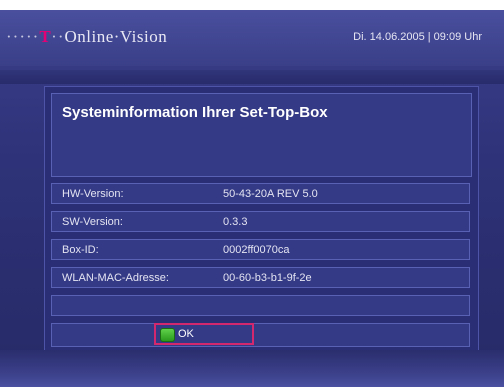  Describe the element at coordinates (92, 222) in the screenshot. I see `info-label: SW-Version:` at that location.